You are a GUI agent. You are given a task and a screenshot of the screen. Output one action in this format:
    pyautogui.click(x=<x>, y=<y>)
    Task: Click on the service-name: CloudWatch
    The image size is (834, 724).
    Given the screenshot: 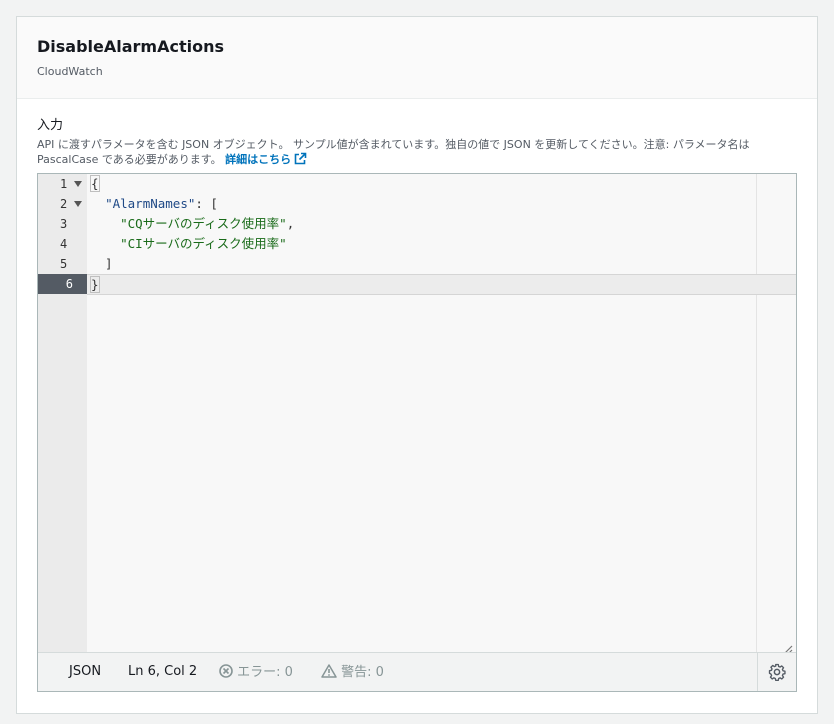 What is the action you would take?
    pyautogui.click(x=70, y=71)
    